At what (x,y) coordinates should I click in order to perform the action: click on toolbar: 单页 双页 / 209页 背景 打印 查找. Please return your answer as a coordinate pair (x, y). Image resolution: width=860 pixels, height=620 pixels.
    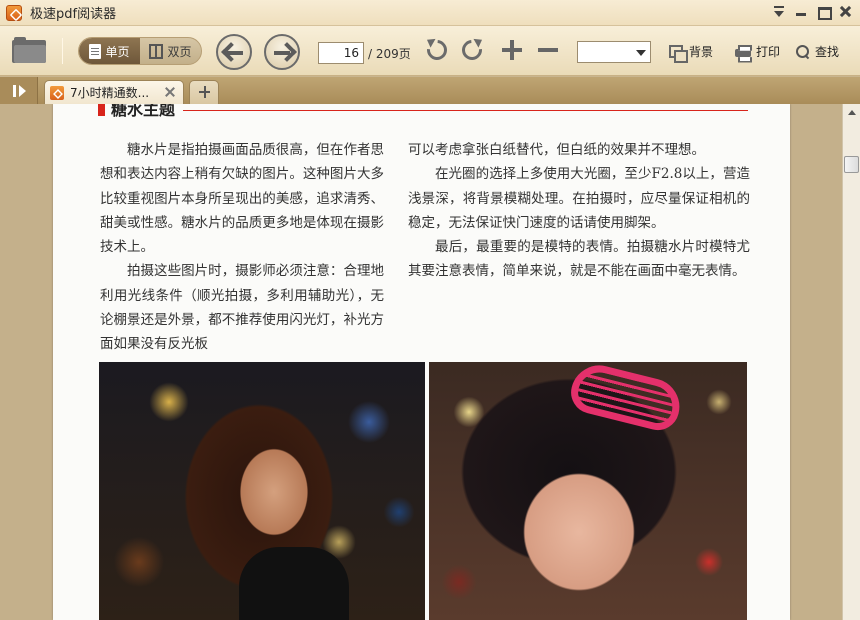
    Looking at the image, I should click on (430, 51).